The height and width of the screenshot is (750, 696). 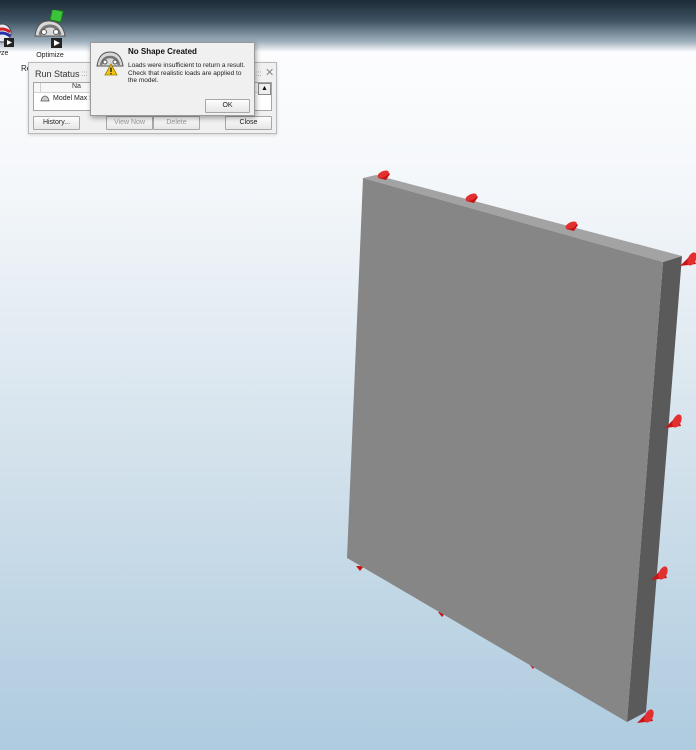 What do you see at coordinates (269, 72) in the screenshot?
I see `close-icon: ✕` at bounding box center [269, 72].